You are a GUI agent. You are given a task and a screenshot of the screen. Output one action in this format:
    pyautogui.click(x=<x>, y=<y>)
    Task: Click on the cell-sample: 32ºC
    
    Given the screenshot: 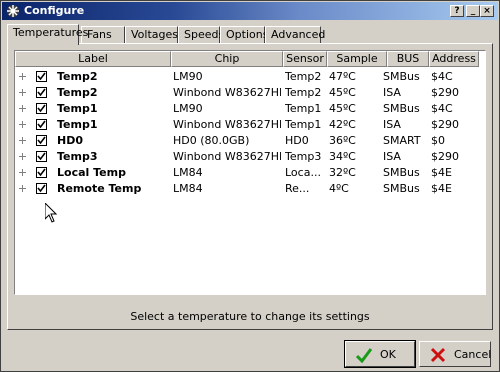 What is the action you would take?
    pyautogui.click(x=342, y=172)
    